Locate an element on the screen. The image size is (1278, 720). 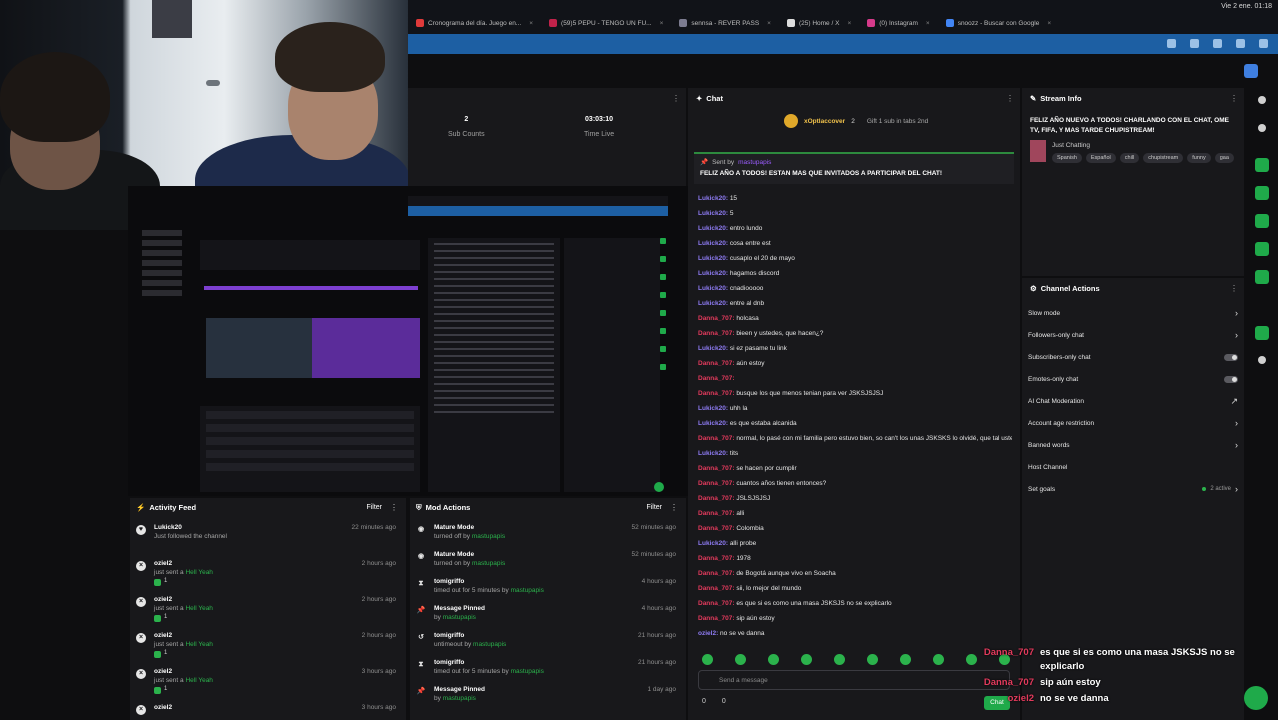
document-icon is located at coordinates (1262, 221).